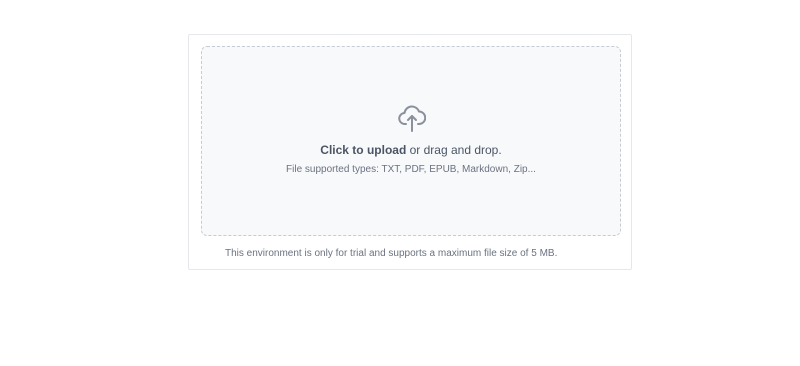  Describe the element at coordinates (454, 150) in the screenshot. I see `drag-drop-text: or drag and drop.` at that location.